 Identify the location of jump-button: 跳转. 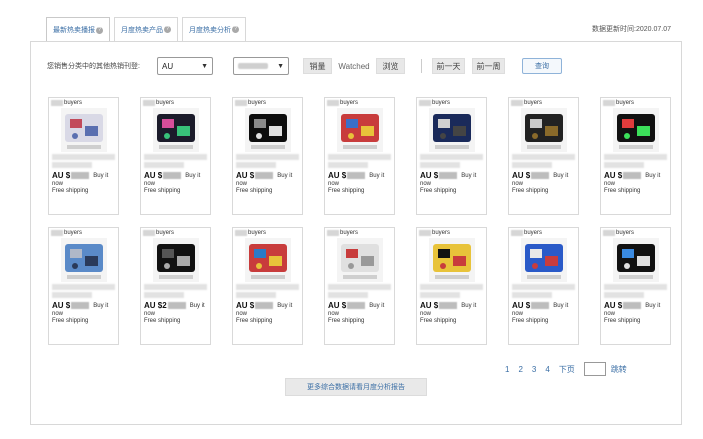
(619, 369).